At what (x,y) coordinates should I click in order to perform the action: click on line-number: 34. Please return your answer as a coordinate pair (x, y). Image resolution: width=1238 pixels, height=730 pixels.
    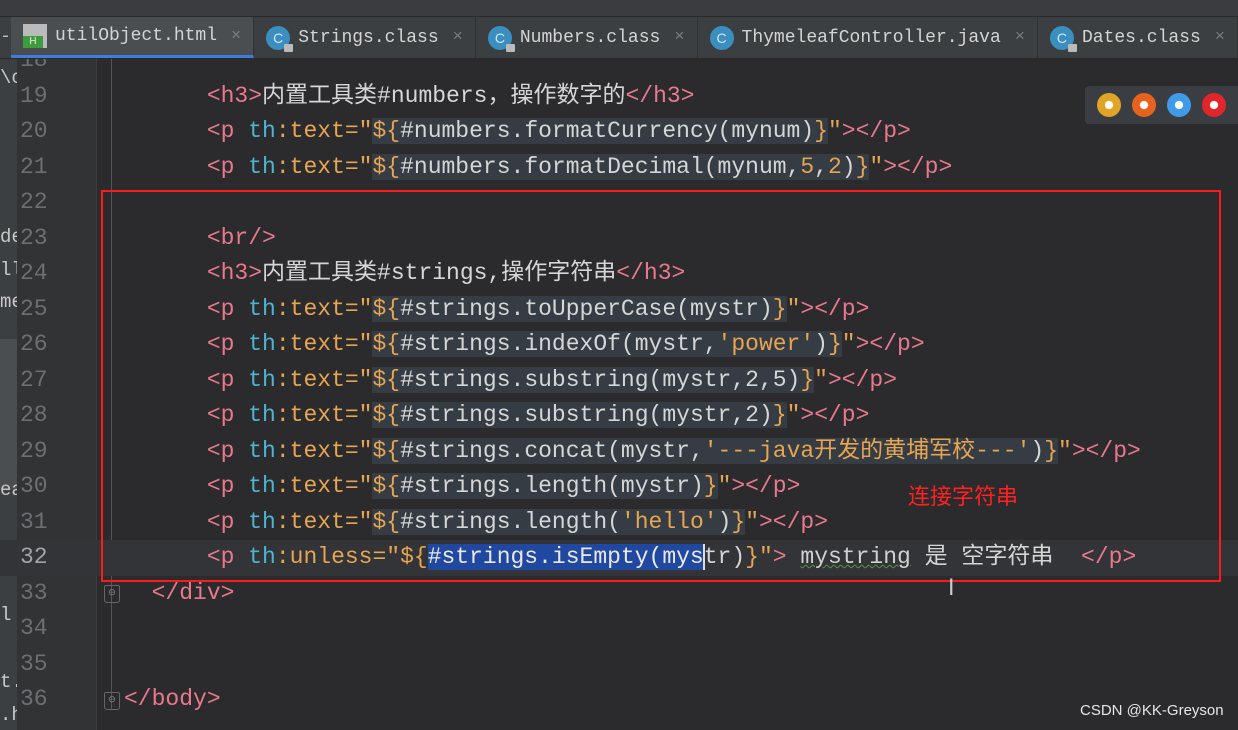
    Looking at the image, I should click on (34, 628).